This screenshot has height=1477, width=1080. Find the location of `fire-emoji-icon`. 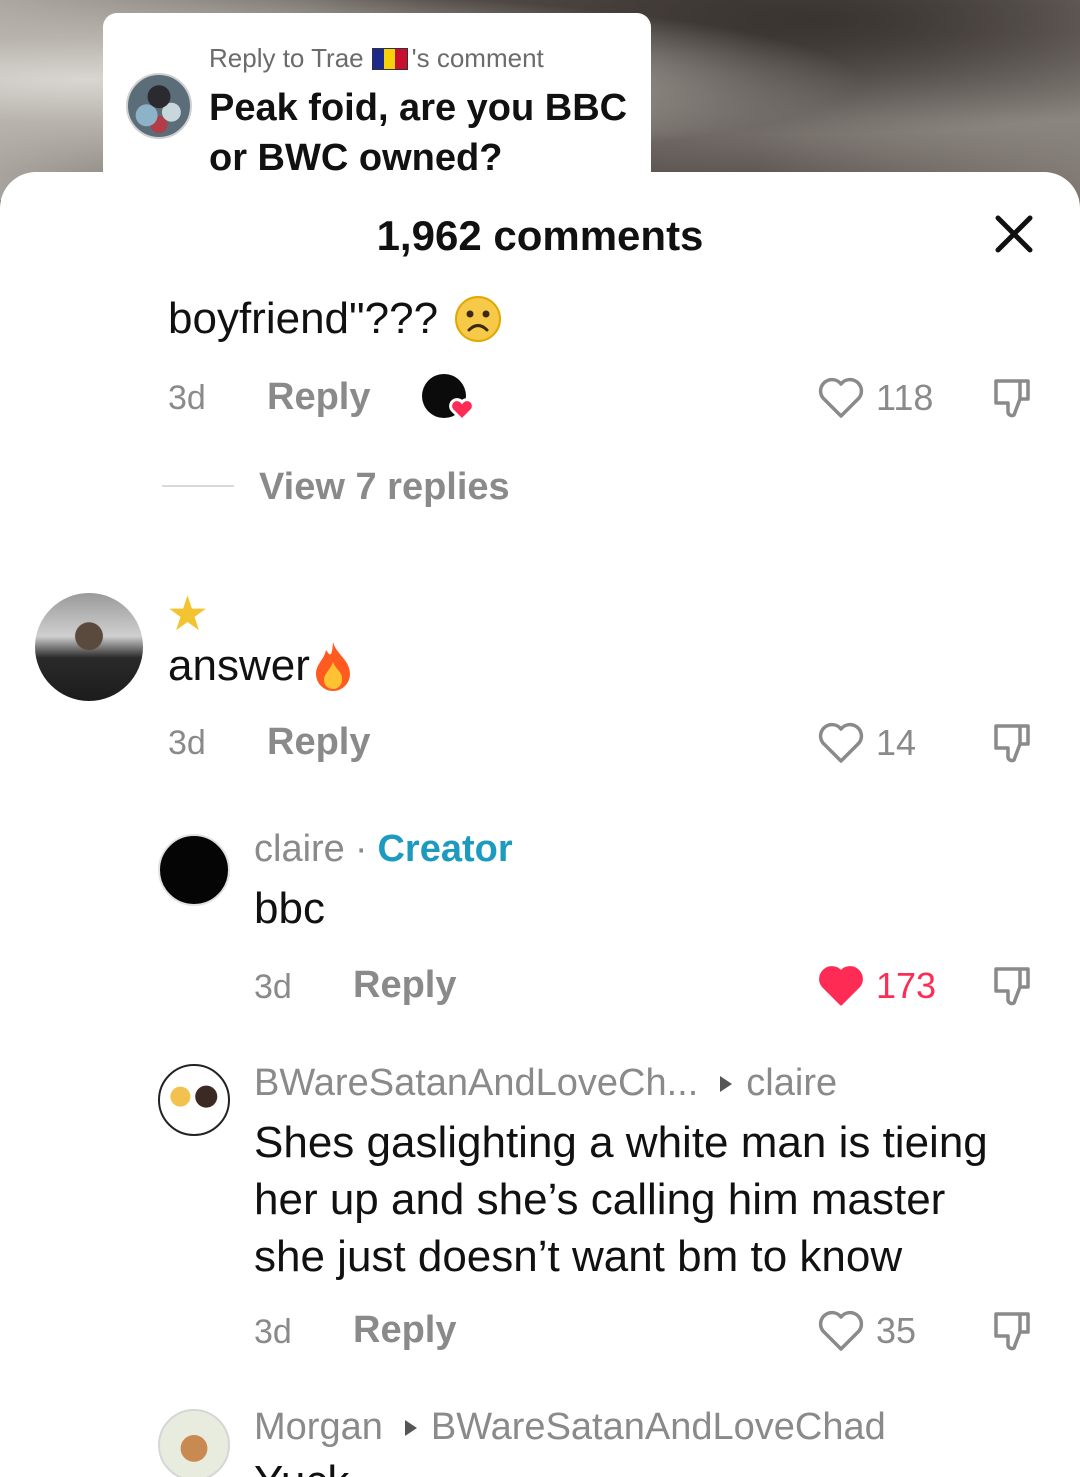

fire-emoji-icon is located at coordinates (332, 666).